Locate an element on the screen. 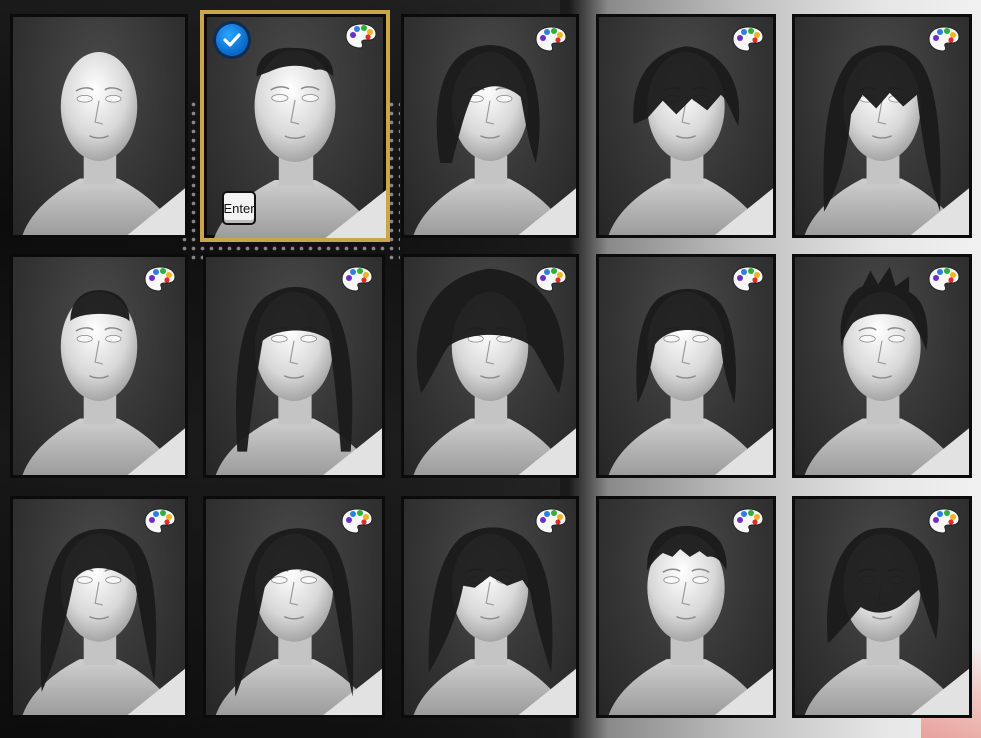 This screenshot has height=738, width=981. hairstyle-option-afro is located at coordinates (490, 366).